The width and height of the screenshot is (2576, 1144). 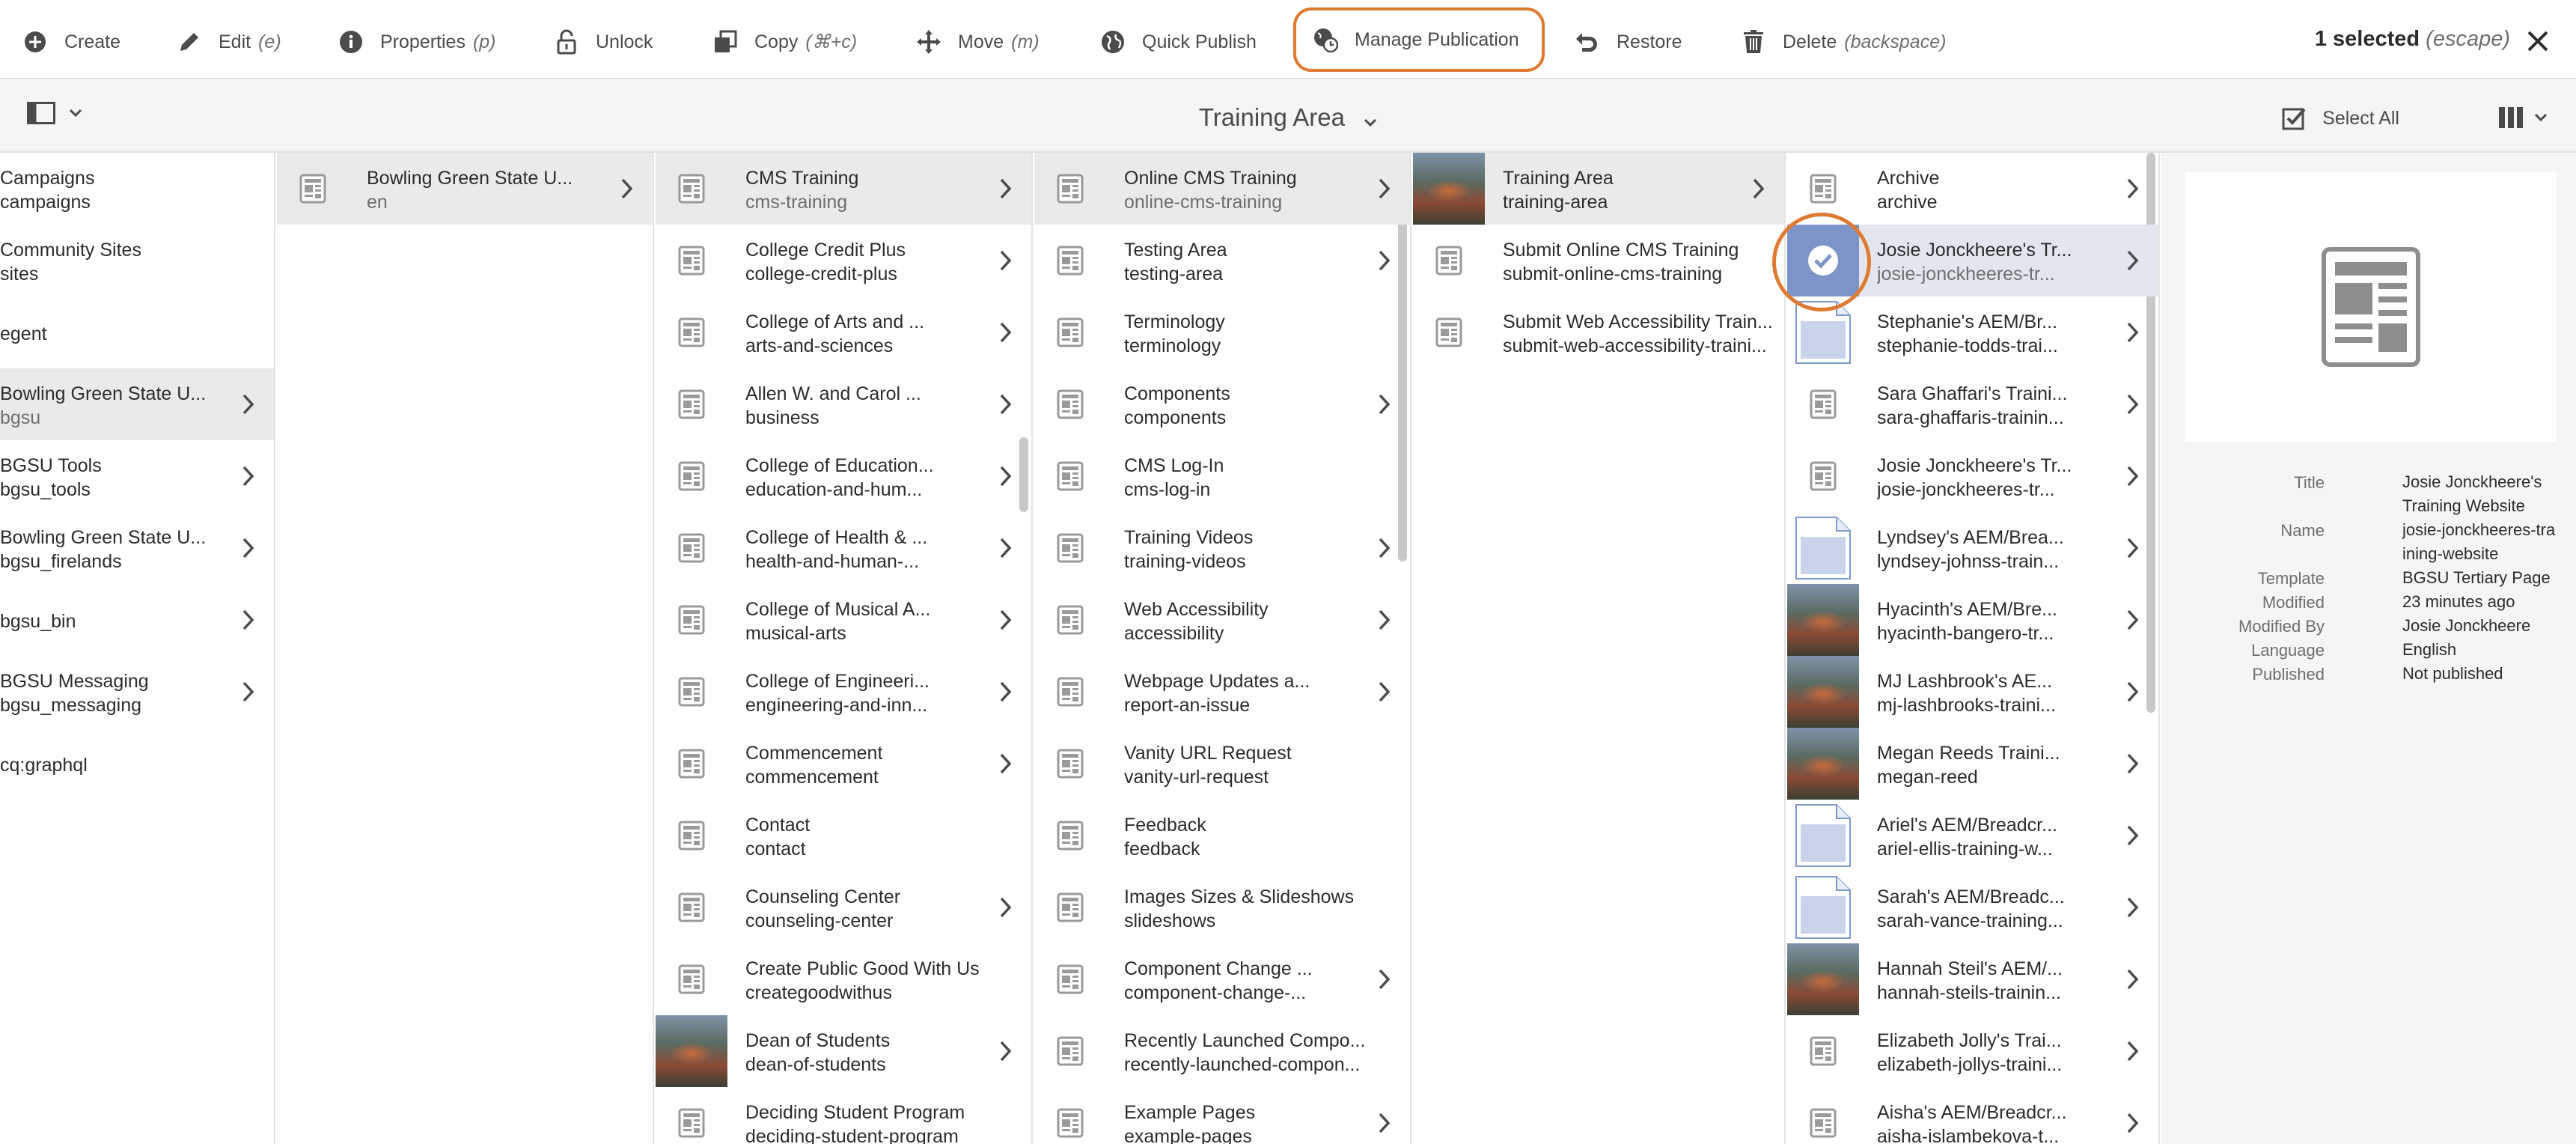 What do you see at coordinates (1222, 692) in the screenshot?
I see `column-item-report-an-issue: Webpage Updates a... report-an-issue` at bounding box center [1222, 692].